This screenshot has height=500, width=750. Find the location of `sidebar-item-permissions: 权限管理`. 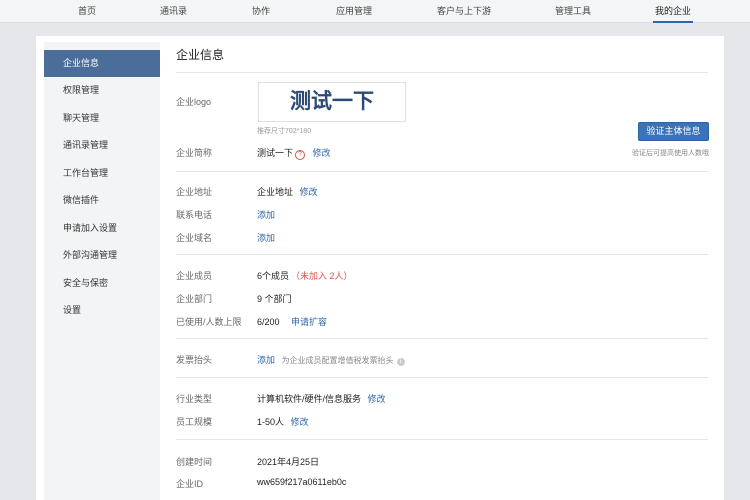

sidebar-item-permissions: 权限管理 is located at coordinates (102, 90).